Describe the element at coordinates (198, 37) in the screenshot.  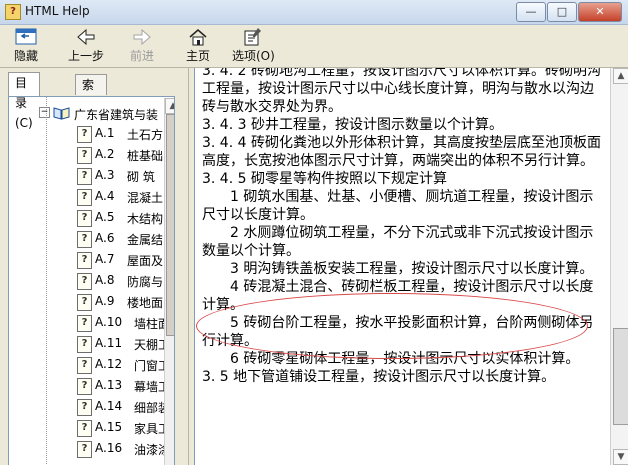
I see `home-icon` at that location.